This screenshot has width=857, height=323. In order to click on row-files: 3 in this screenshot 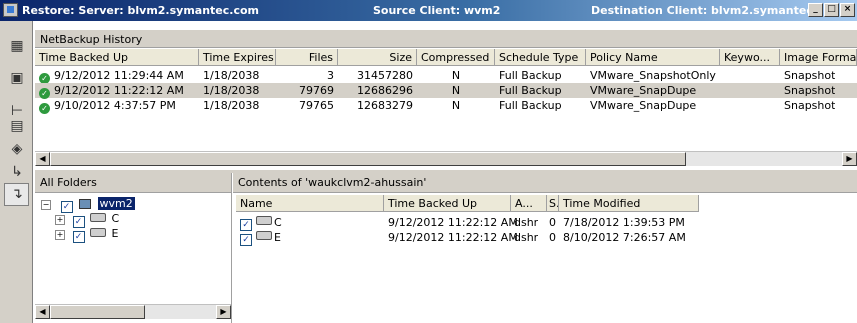, I will do `click(330, 75)`.